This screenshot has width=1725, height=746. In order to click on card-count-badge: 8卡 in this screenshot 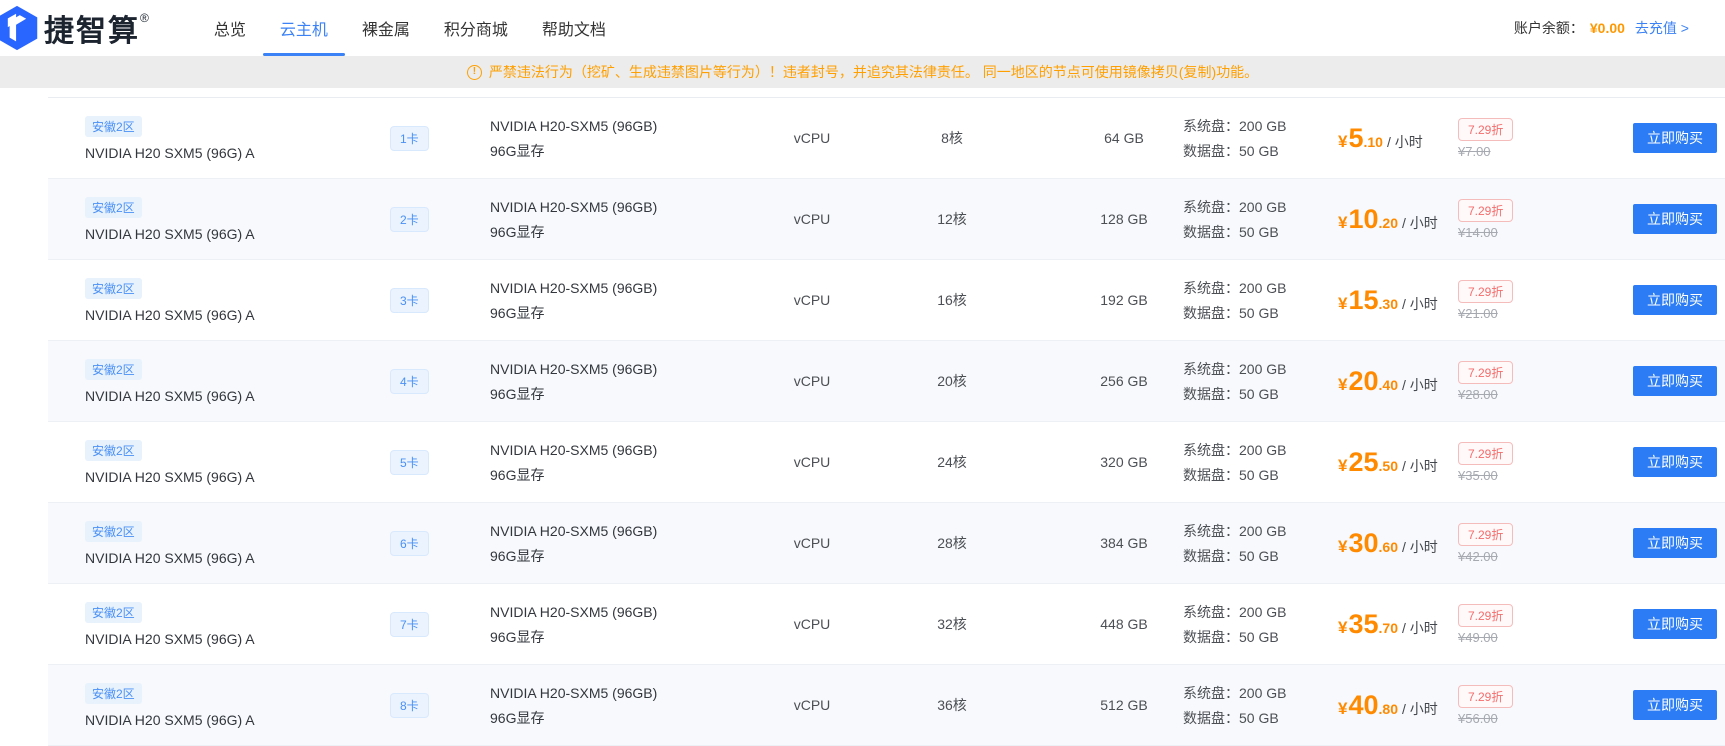, I will do `click(409, 705)`.